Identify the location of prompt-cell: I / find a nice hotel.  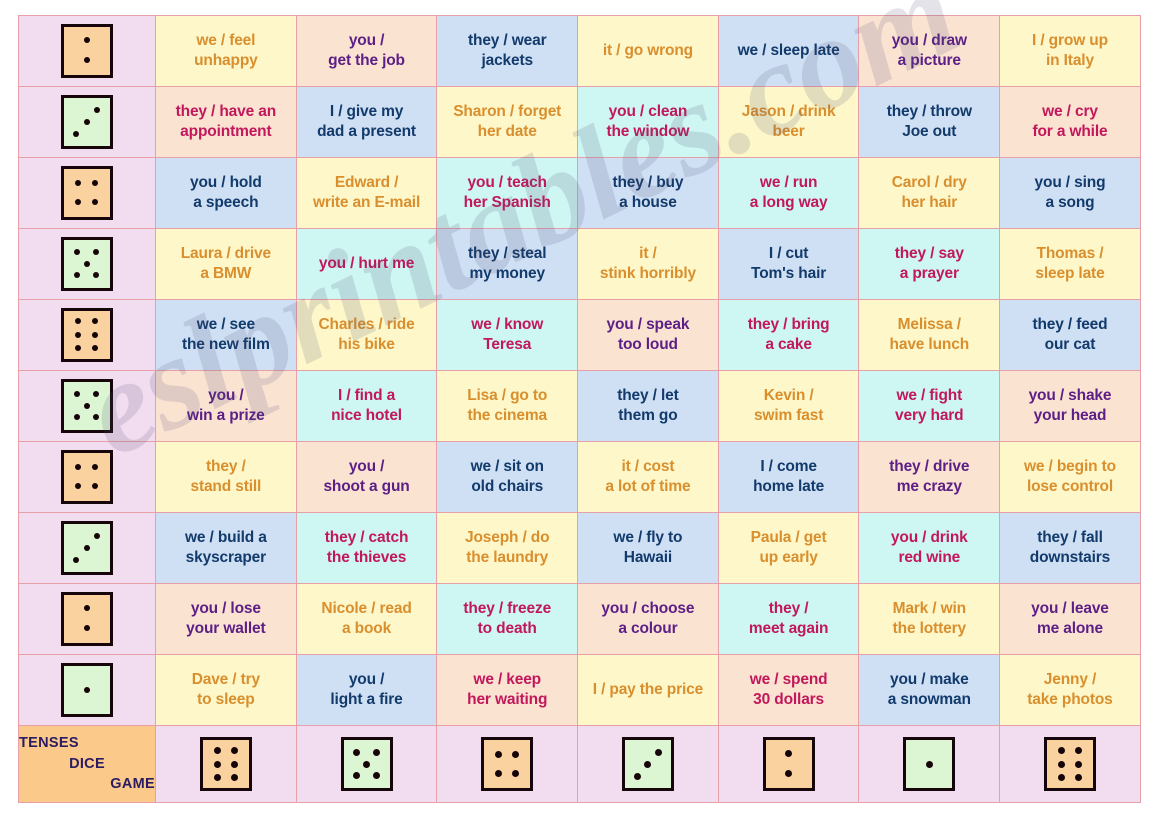
(366, 406).